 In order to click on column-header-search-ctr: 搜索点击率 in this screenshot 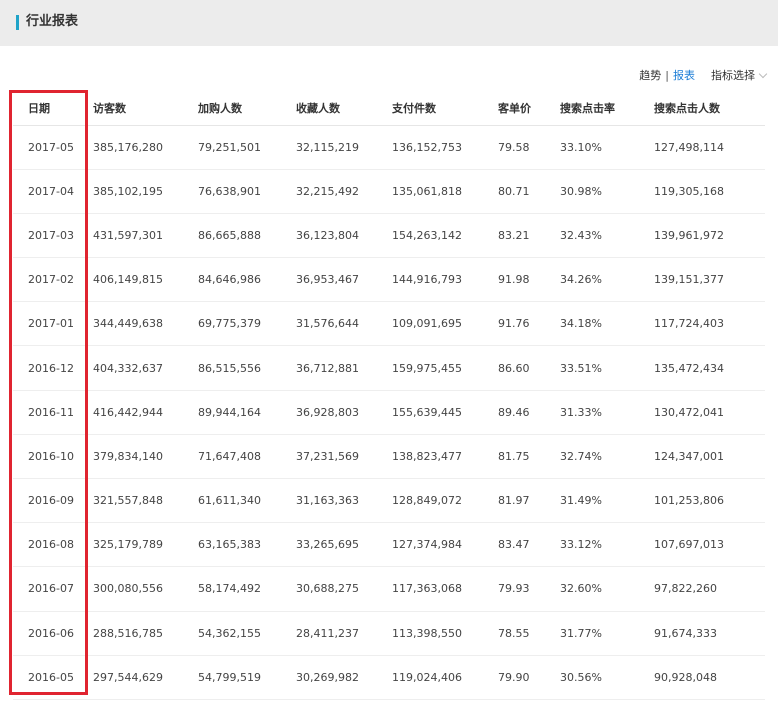, I will do `click(607, 109)`.